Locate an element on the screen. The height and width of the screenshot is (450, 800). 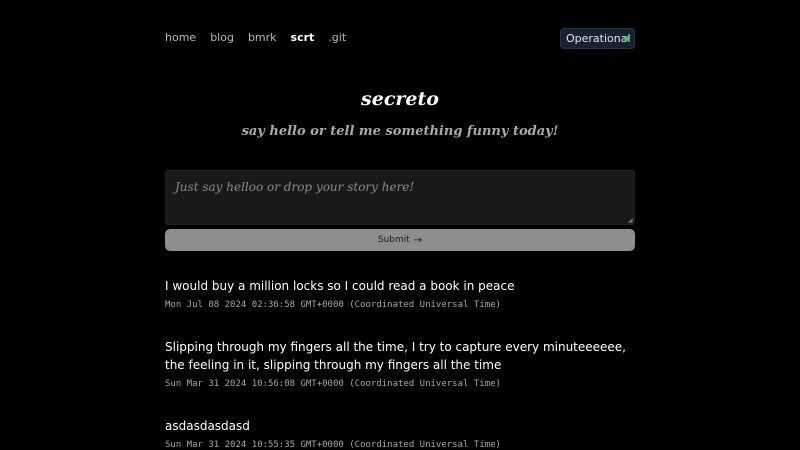
top-nav: home blog bmrk scrt .git is located at coordinates (262, 38).